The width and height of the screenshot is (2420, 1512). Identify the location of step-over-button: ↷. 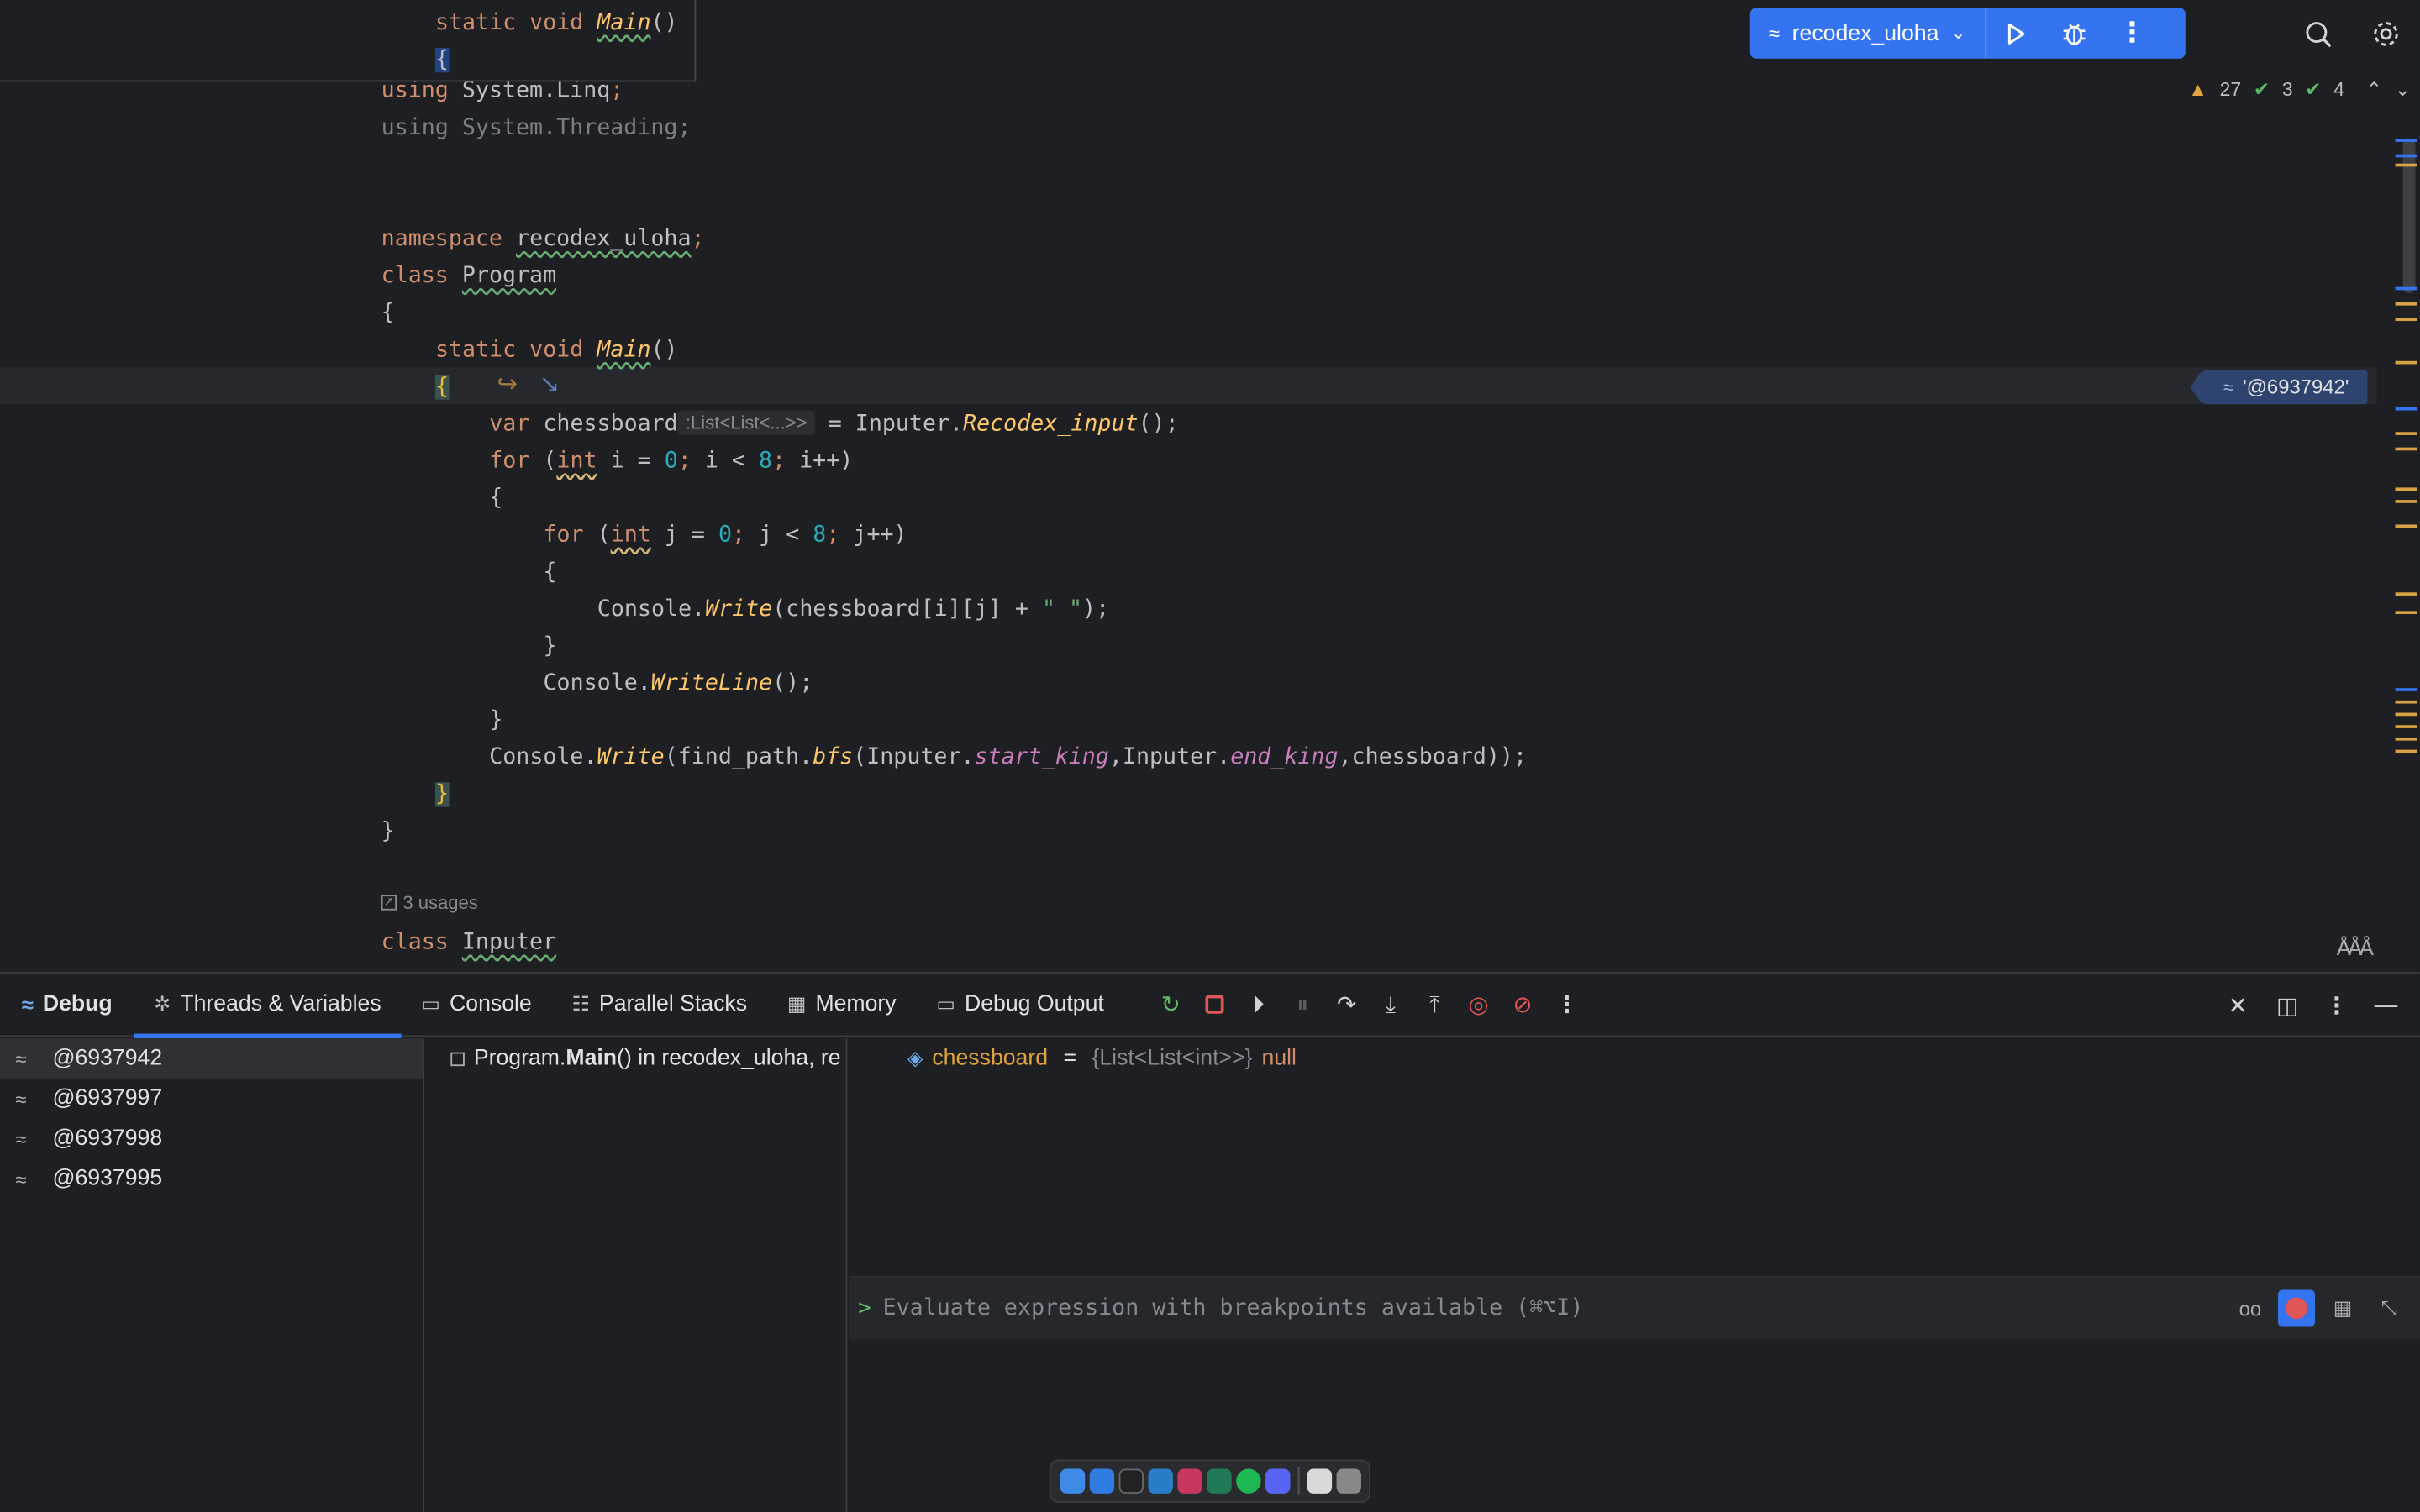
(1346, 1004).